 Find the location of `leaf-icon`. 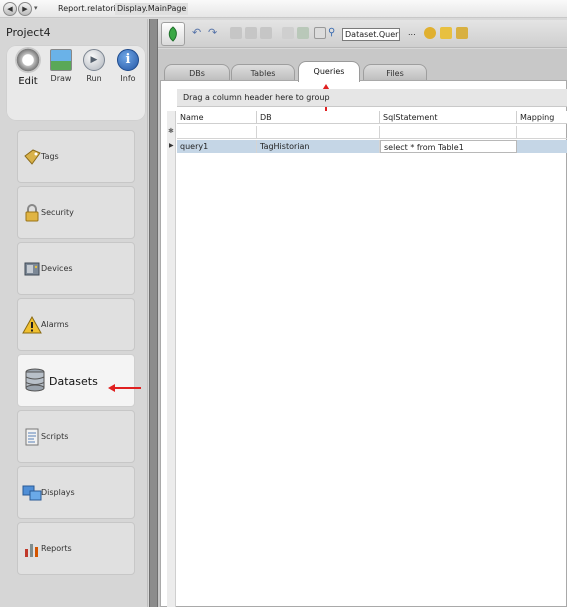

leaf-icon is located at coordinates (172, 34).